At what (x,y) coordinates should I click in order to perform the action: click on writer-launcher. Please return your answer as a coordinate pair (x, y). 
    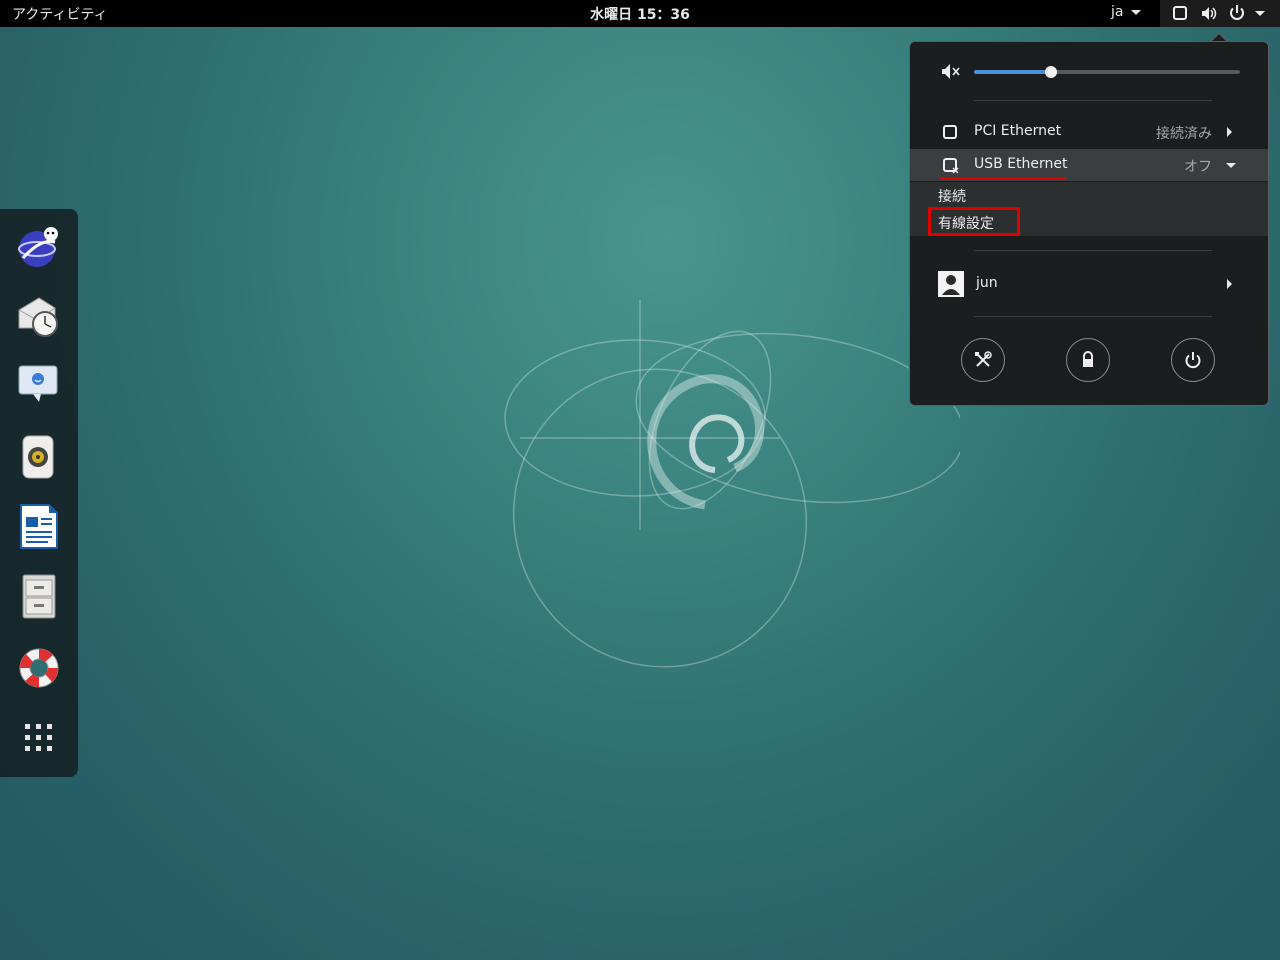
    Looking at the image, I should click on (39, 526).